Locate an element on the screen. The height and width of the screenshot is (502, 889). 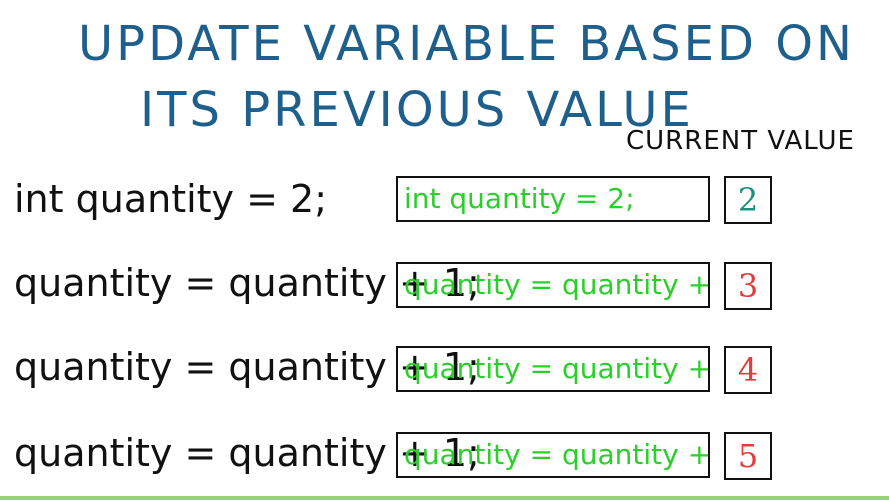
statement-row: int quantity = 2; int quantity = 2; 2 is located at coordinates (444, 211).